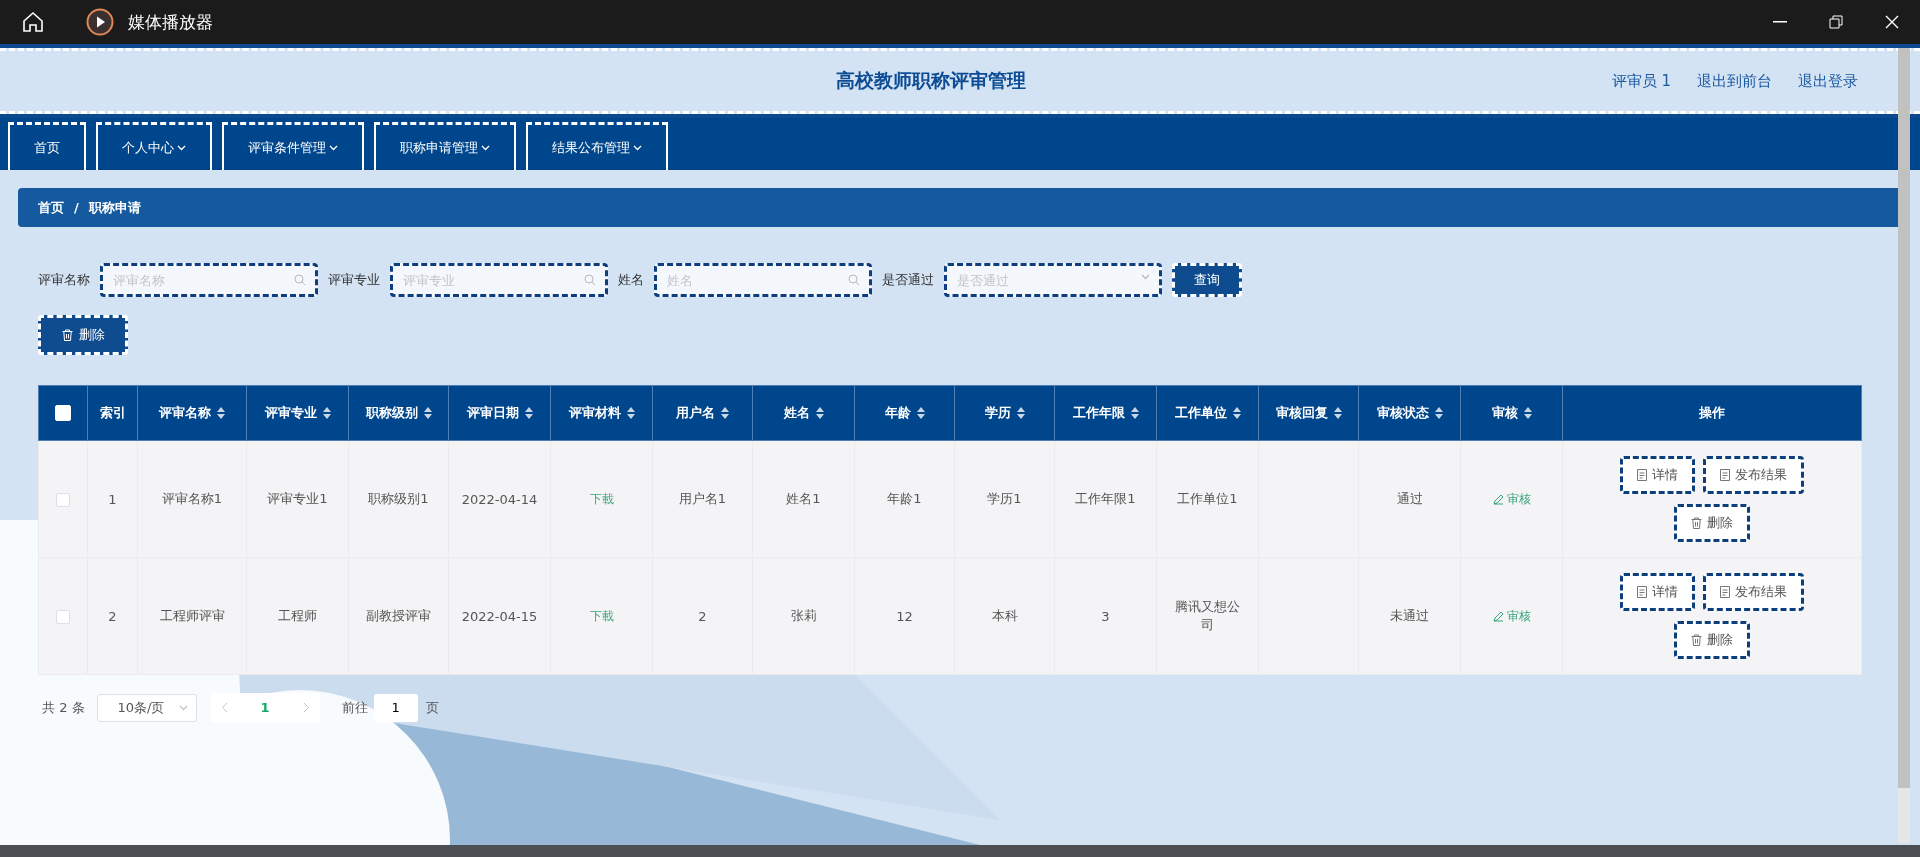 The image size is (1920, 857). I want to click on table-cell: 2022-04-15, so click(499, 616).